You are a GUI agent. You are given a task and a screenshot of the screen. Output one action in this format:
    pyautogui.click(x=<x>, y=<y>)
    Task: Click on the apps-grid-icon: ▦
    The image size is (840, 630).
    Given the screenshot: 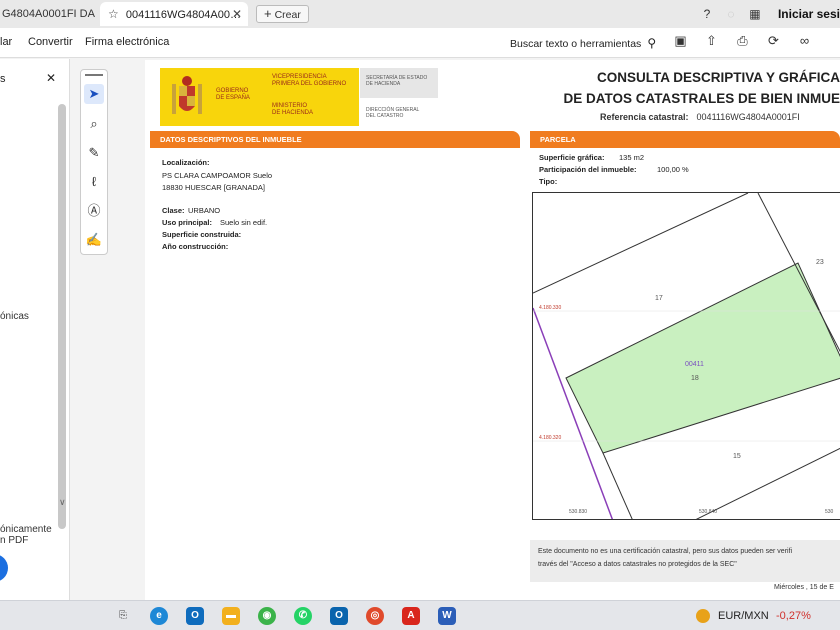 What is the action you would take?
    pyautogui.click(x=755, y=14)
    